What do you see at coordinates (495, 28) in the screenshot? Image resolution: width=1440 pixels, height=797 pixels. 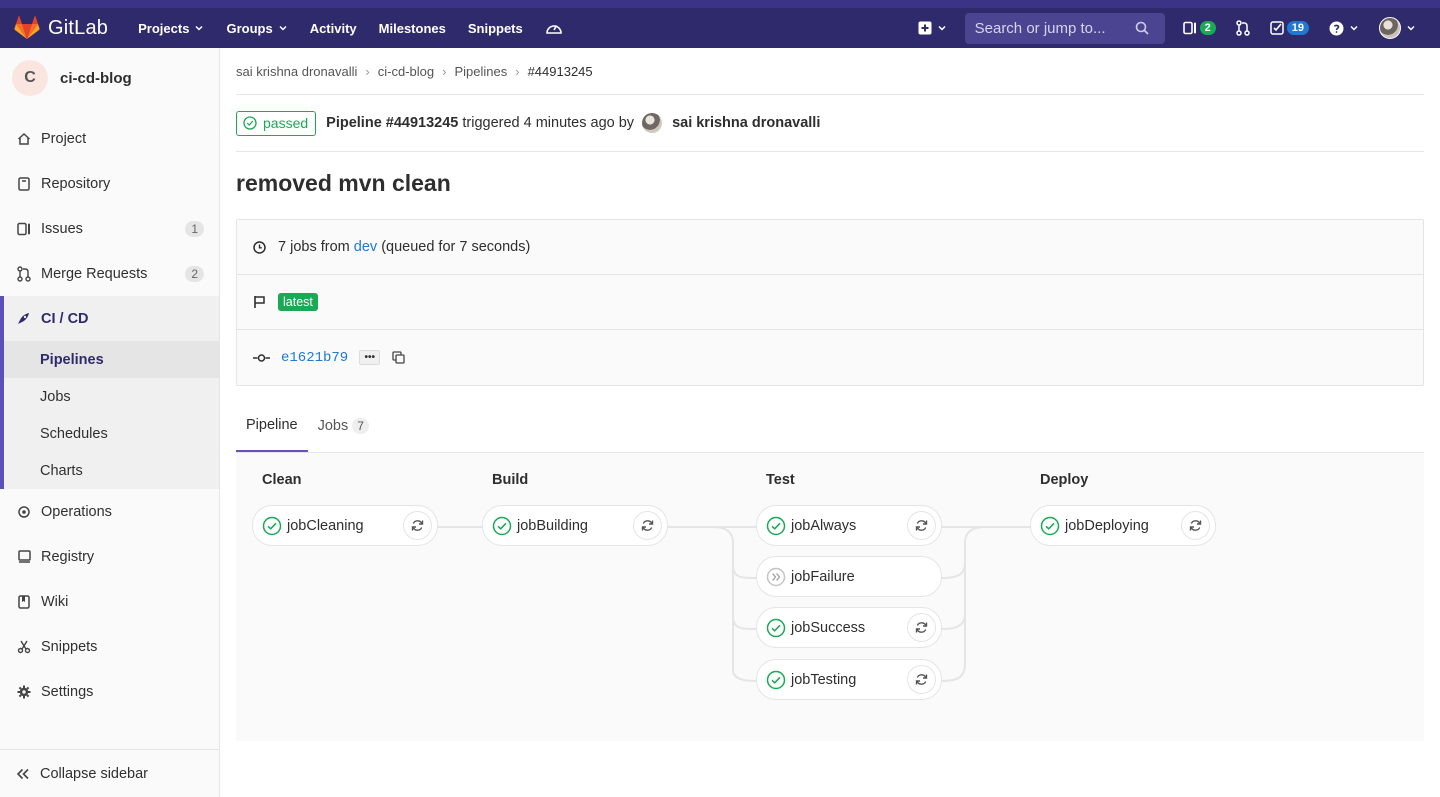 I see `nav-snippets: Snippets` at bounding box center [495, 28].